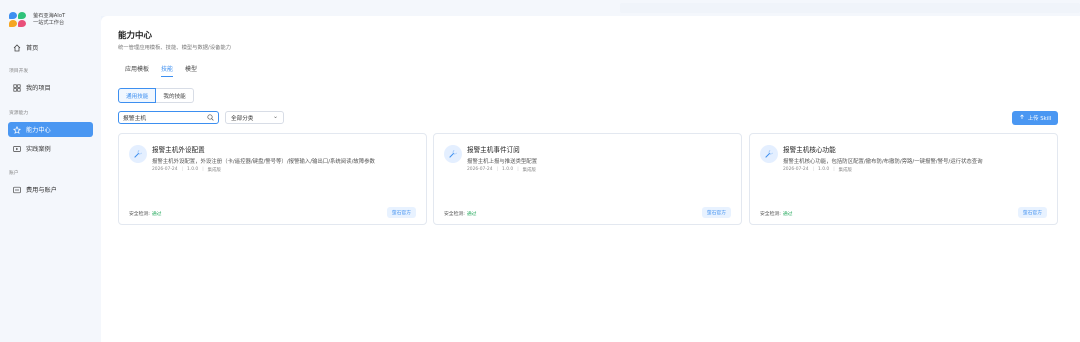  Describe the element at coordinates (210, 118) in the screenshot. I see `search-icon` at that location.